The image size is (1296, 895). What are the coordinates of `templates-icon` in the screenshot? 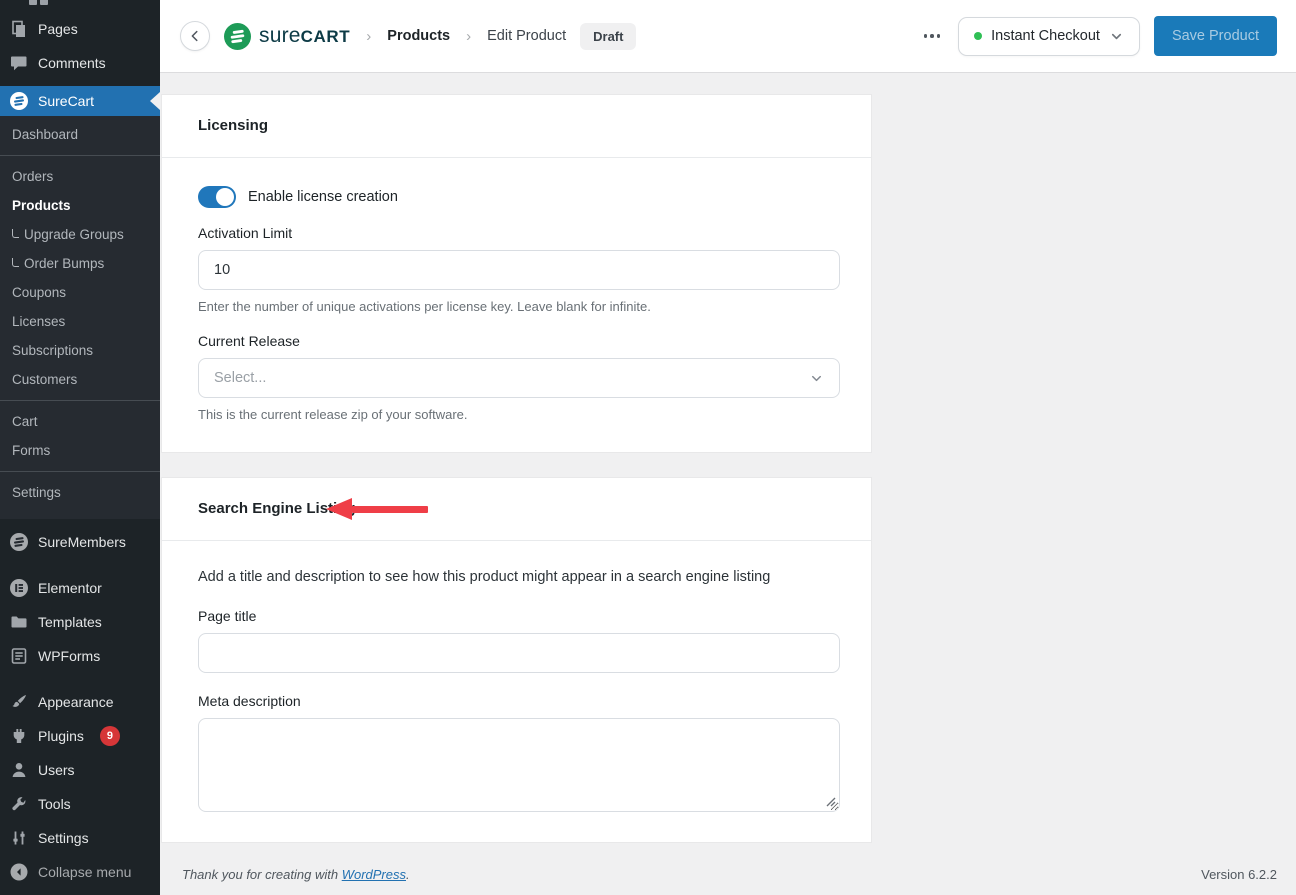 It's located at (19, 622).